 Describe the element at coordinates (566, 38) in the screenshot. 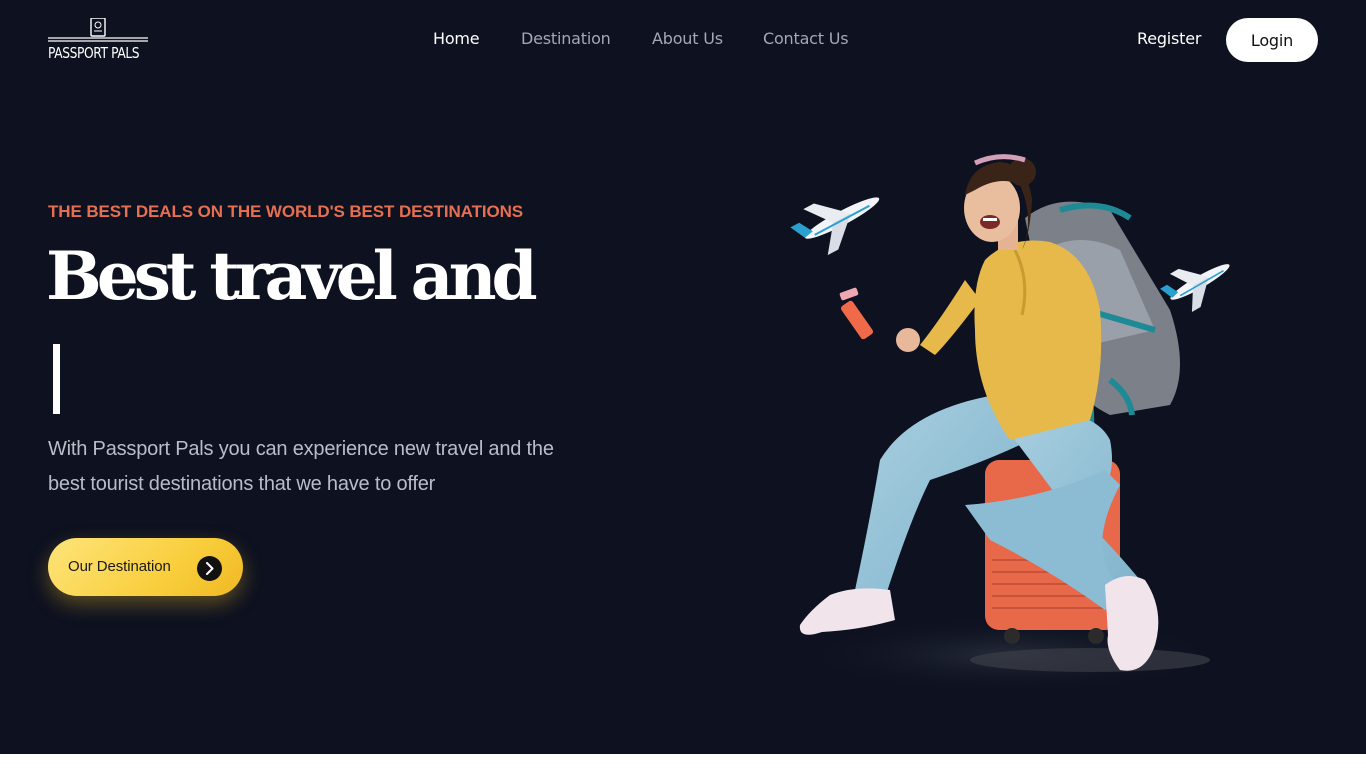

I see `nav-destination: Destination` at that location.